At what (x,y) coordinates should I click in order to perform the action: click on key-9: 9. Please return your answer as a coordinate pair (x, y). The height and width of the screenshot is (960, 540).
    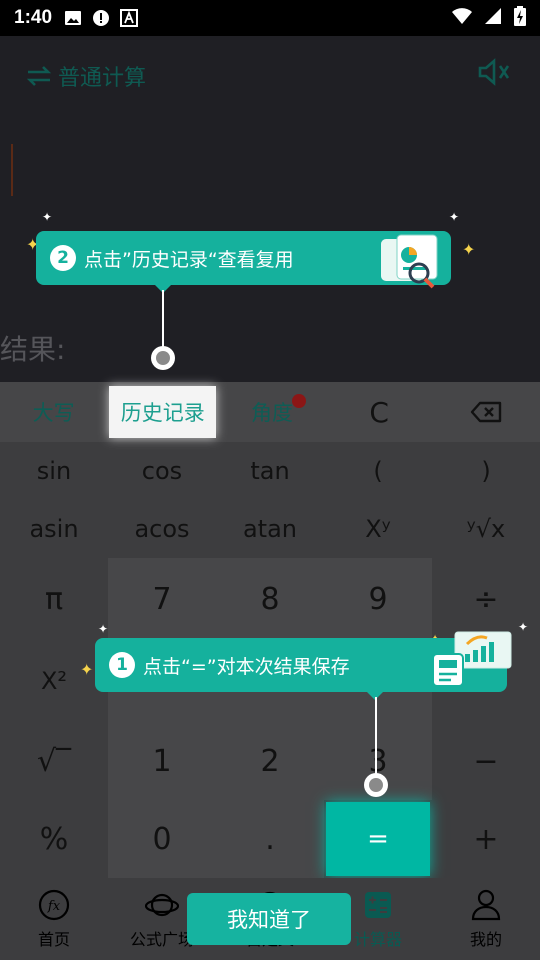
    Looking at the image, I should click on (378, 599).